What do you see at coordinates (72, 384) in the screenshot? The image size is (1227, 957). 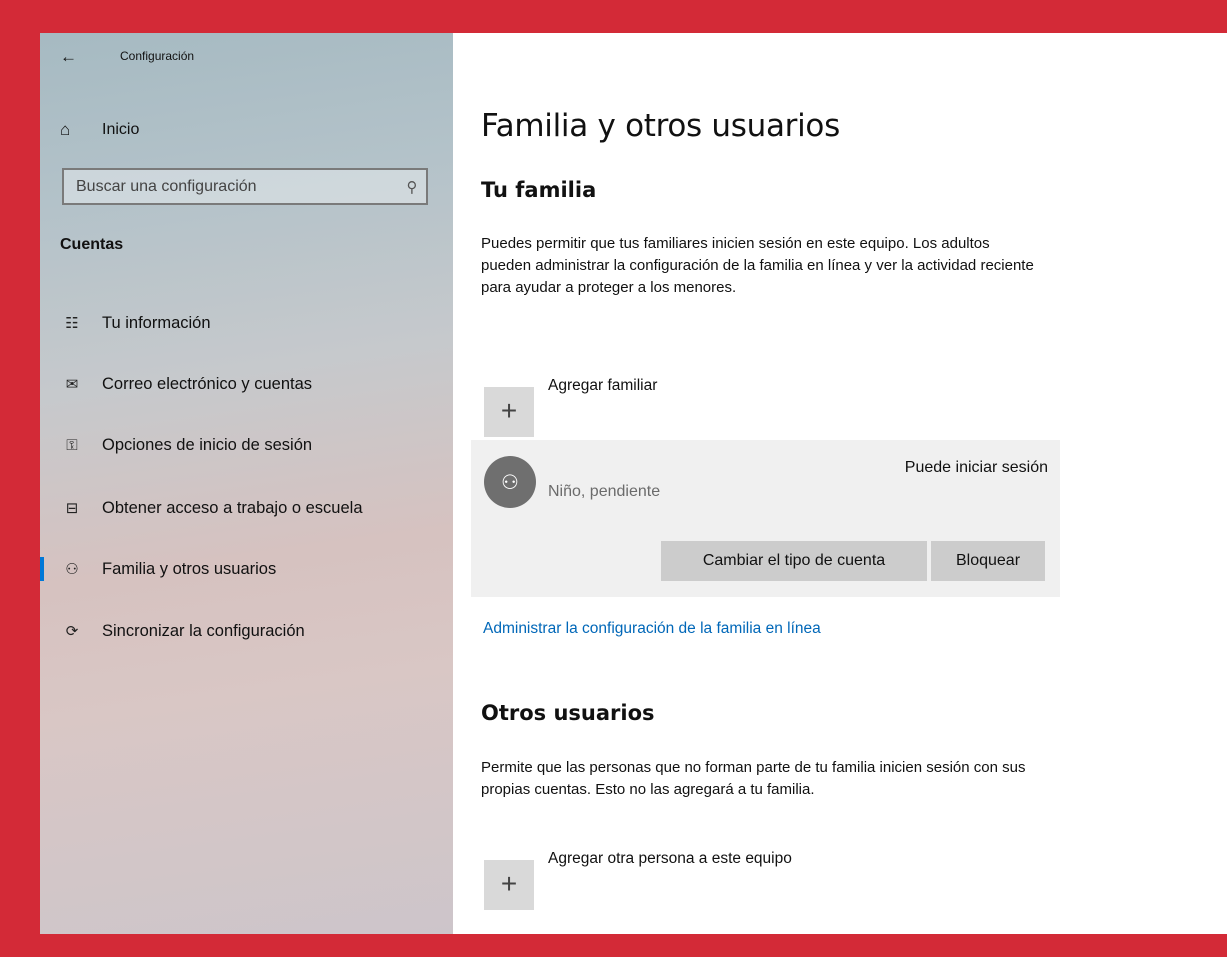 I see `mail-icon: ✉` at bounding box center [72, 384].